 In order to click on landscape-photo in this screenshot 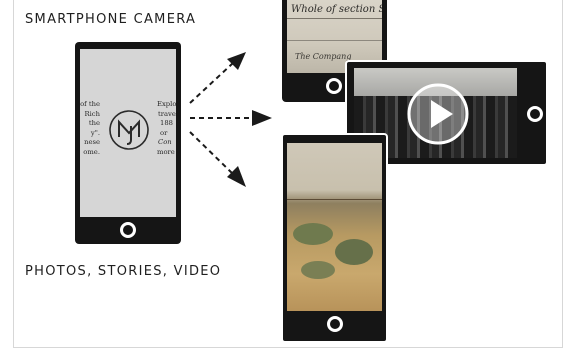, I will do `click(334, 227)`.